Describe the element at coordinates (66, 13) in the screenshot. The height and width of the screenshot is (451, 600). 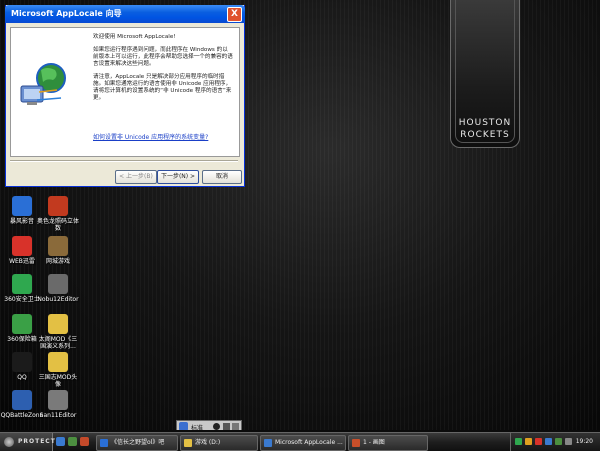
I see `window-title: Microsoft AppLocale 向导` at that location.